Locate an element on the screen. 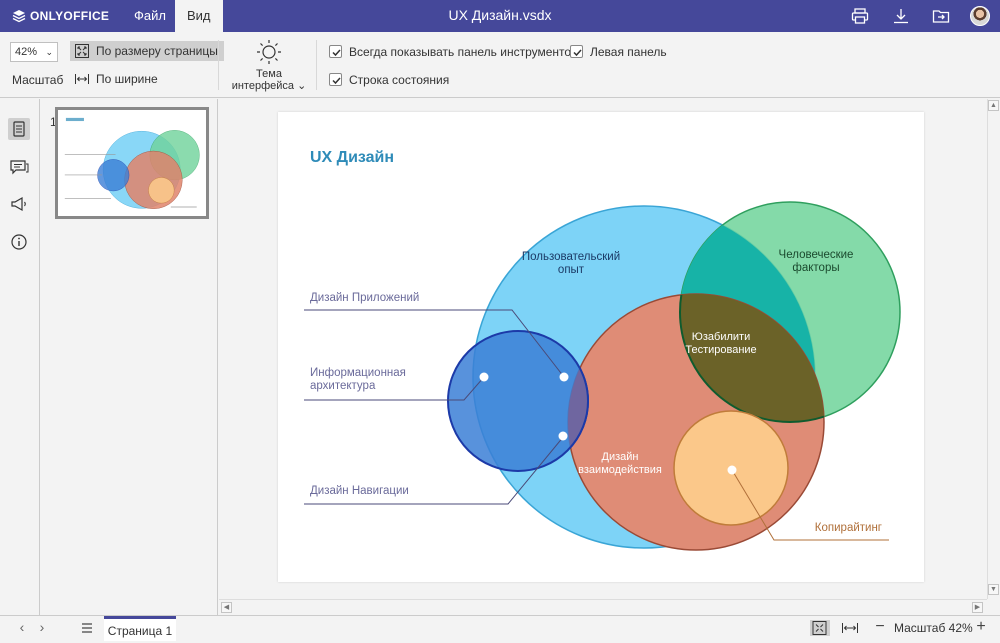  always-show-toolbar-checkbox: Всегда показывать панель инструментов is located at coordinates (453, 52).